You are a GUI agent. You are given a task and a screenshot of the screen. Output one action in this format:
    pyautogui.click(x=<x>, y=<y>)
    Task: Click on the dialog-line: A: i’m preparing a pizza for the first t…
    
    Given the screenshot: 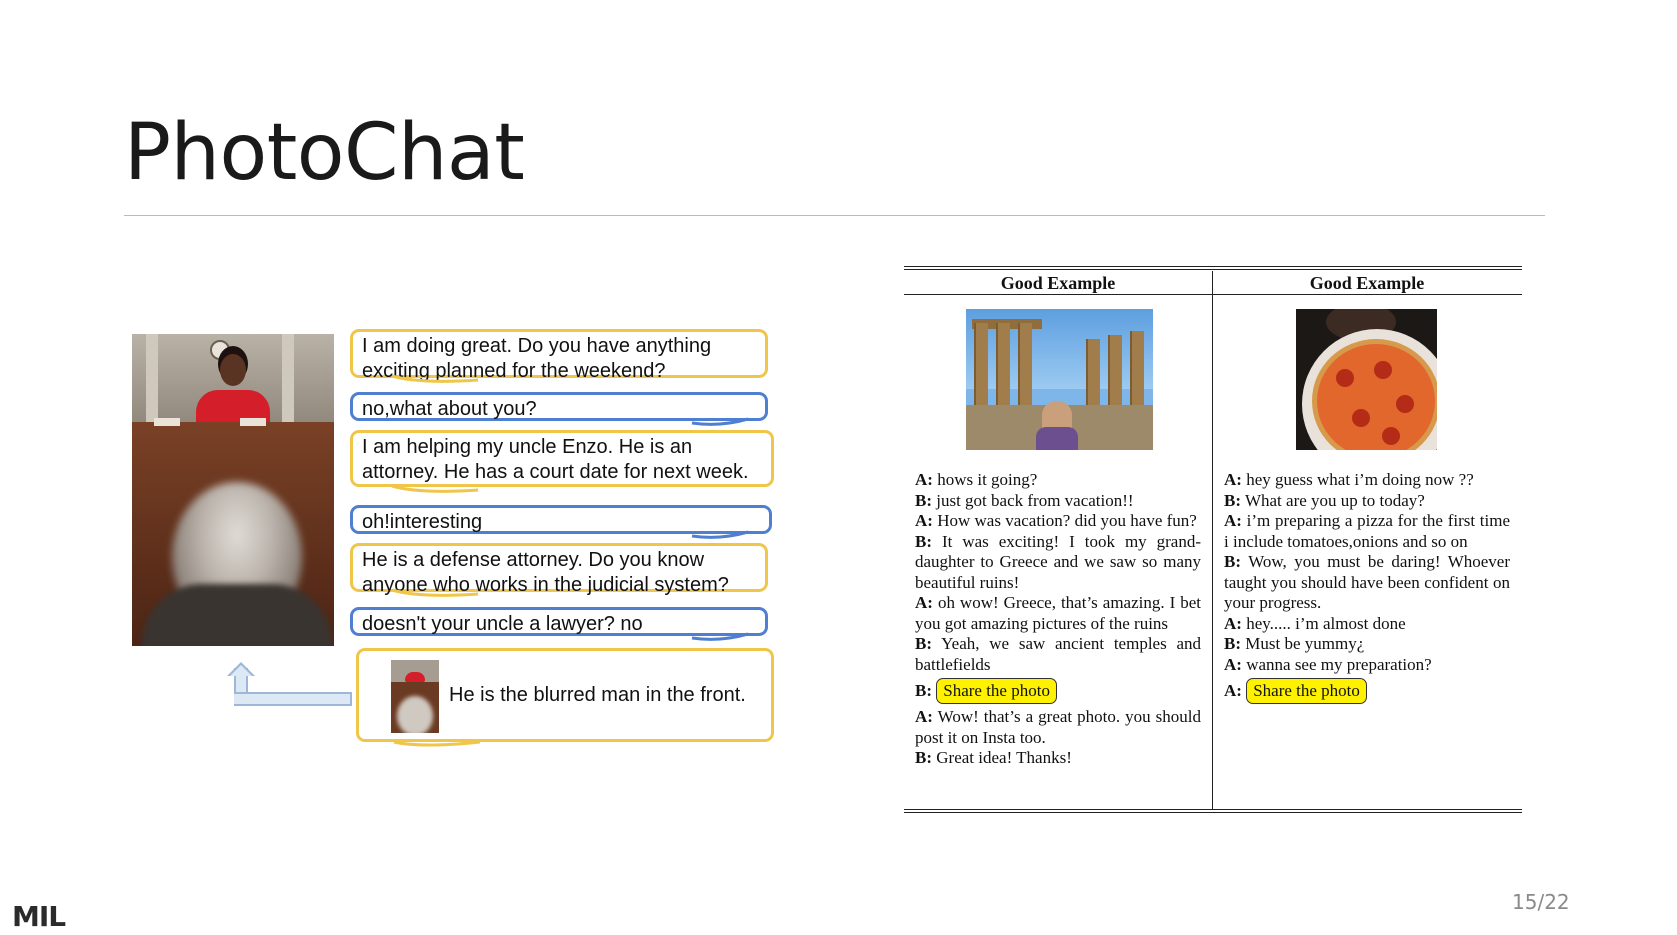 What is the action you would take?
    pyautogui.click(x=1367, y=531)
    